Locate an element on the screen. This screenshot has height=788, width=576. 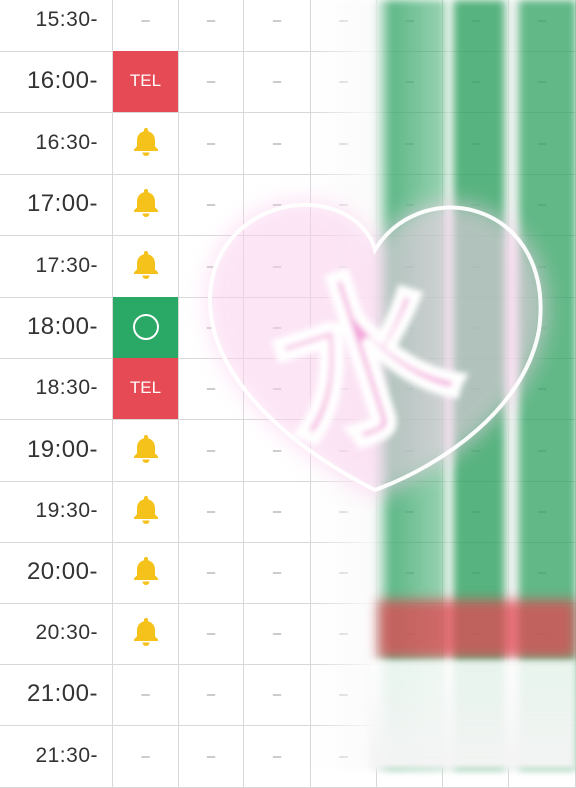
time-label: 21:30- is located at coordinates (56, 756).